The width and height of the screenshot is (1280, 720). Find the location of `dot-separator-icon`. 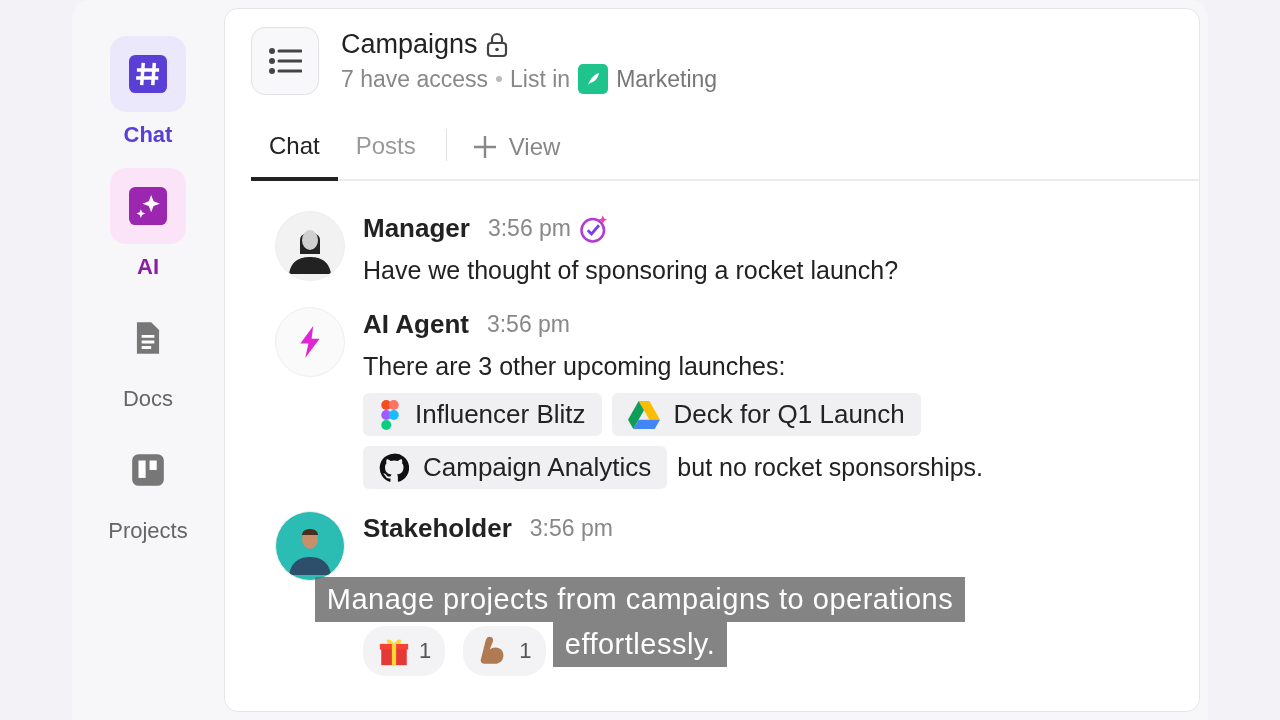

dot-separator-icon is located at coordinates (499, 79).